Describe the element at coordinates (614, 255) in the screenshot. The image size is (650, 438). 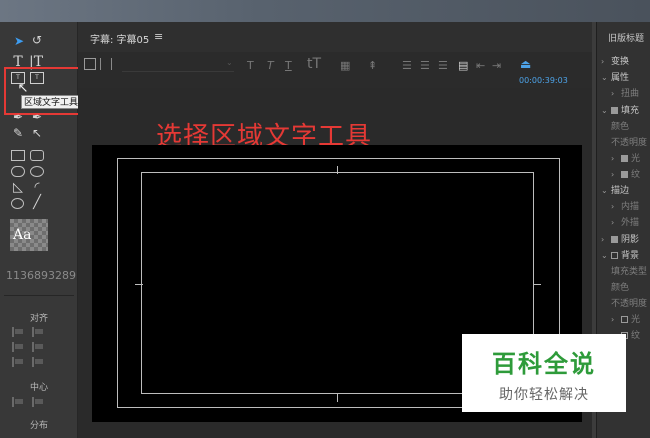
I see `background-checkbox` at that location.